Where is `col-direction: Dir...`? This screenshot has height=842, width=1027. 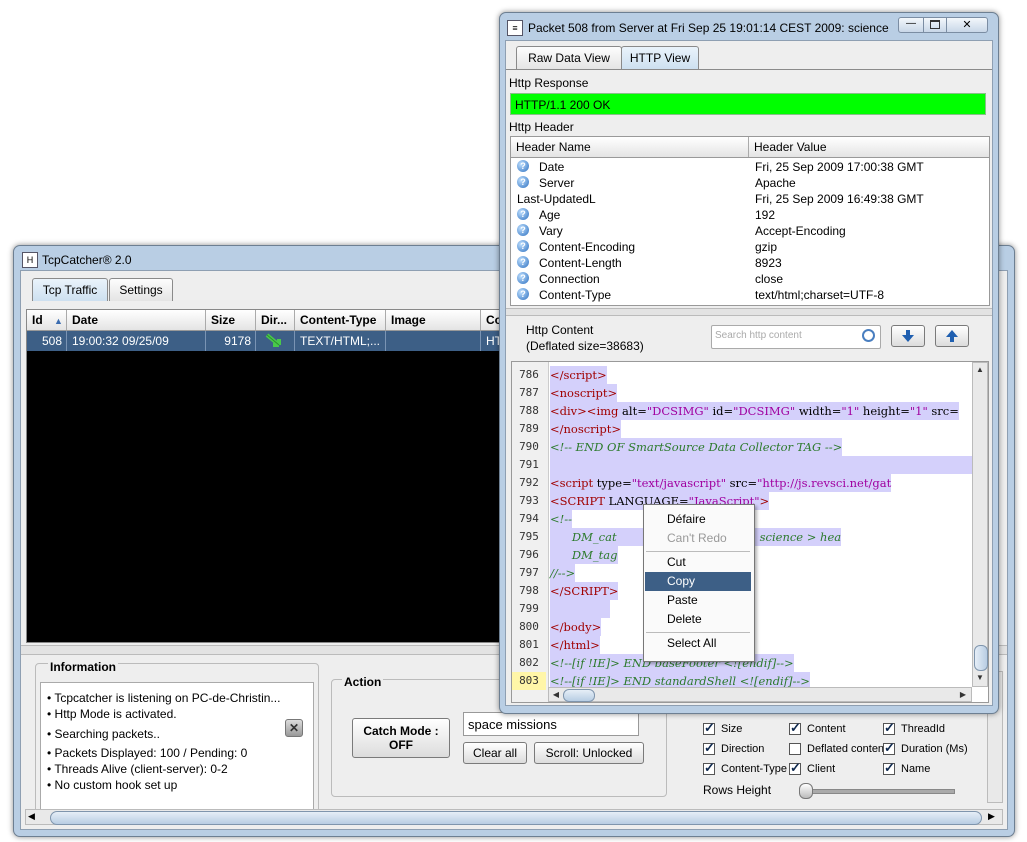
col-direction: Dir... is located at coordinates (275, 320).